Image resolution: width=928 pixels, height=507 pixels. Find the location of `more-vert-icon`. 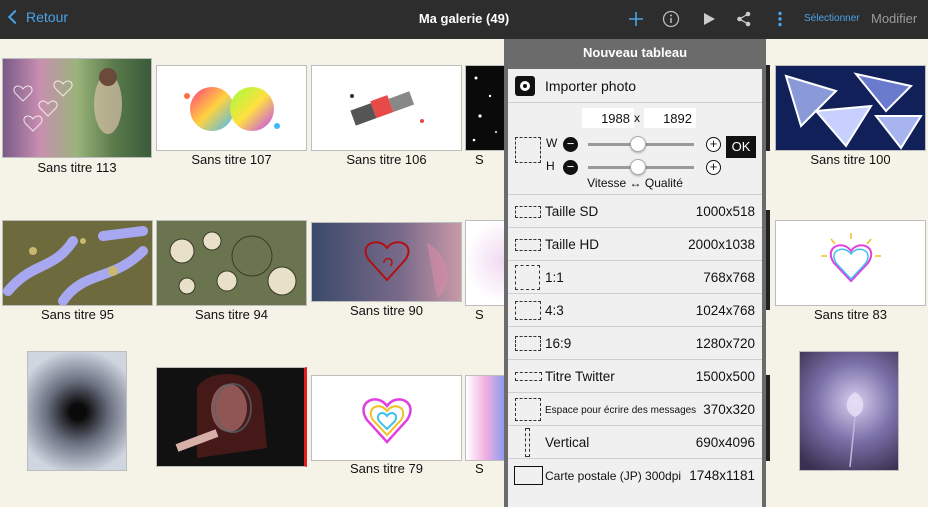

more-vert-icon is located at coordinates (780, 19).